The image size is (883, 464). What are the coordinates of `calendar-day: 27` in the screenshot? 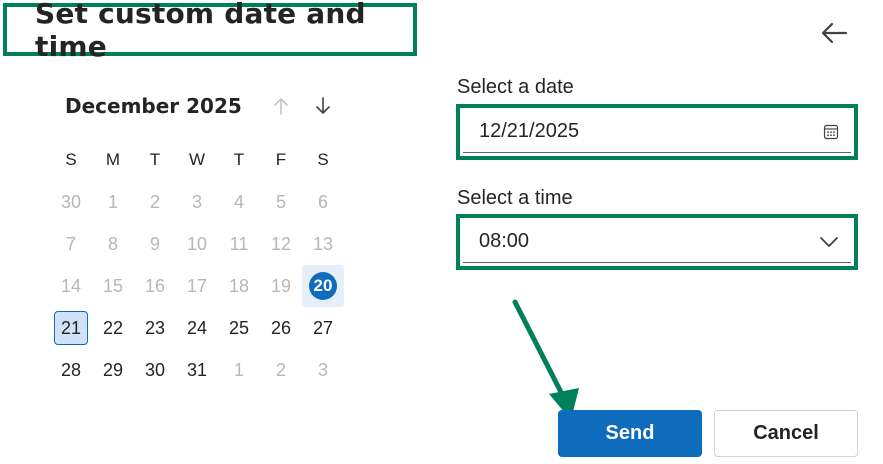 It's located at (323, 328).